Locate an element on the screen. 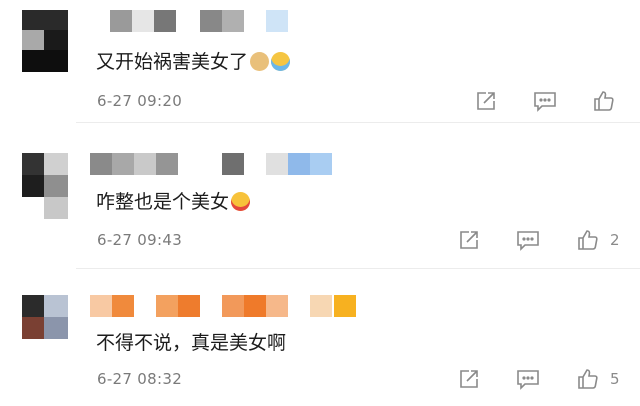 The height and width of the screenshot is (406, 640). comment-text: 不得不说，真是美女啊 is located at coordinates (191, 343).